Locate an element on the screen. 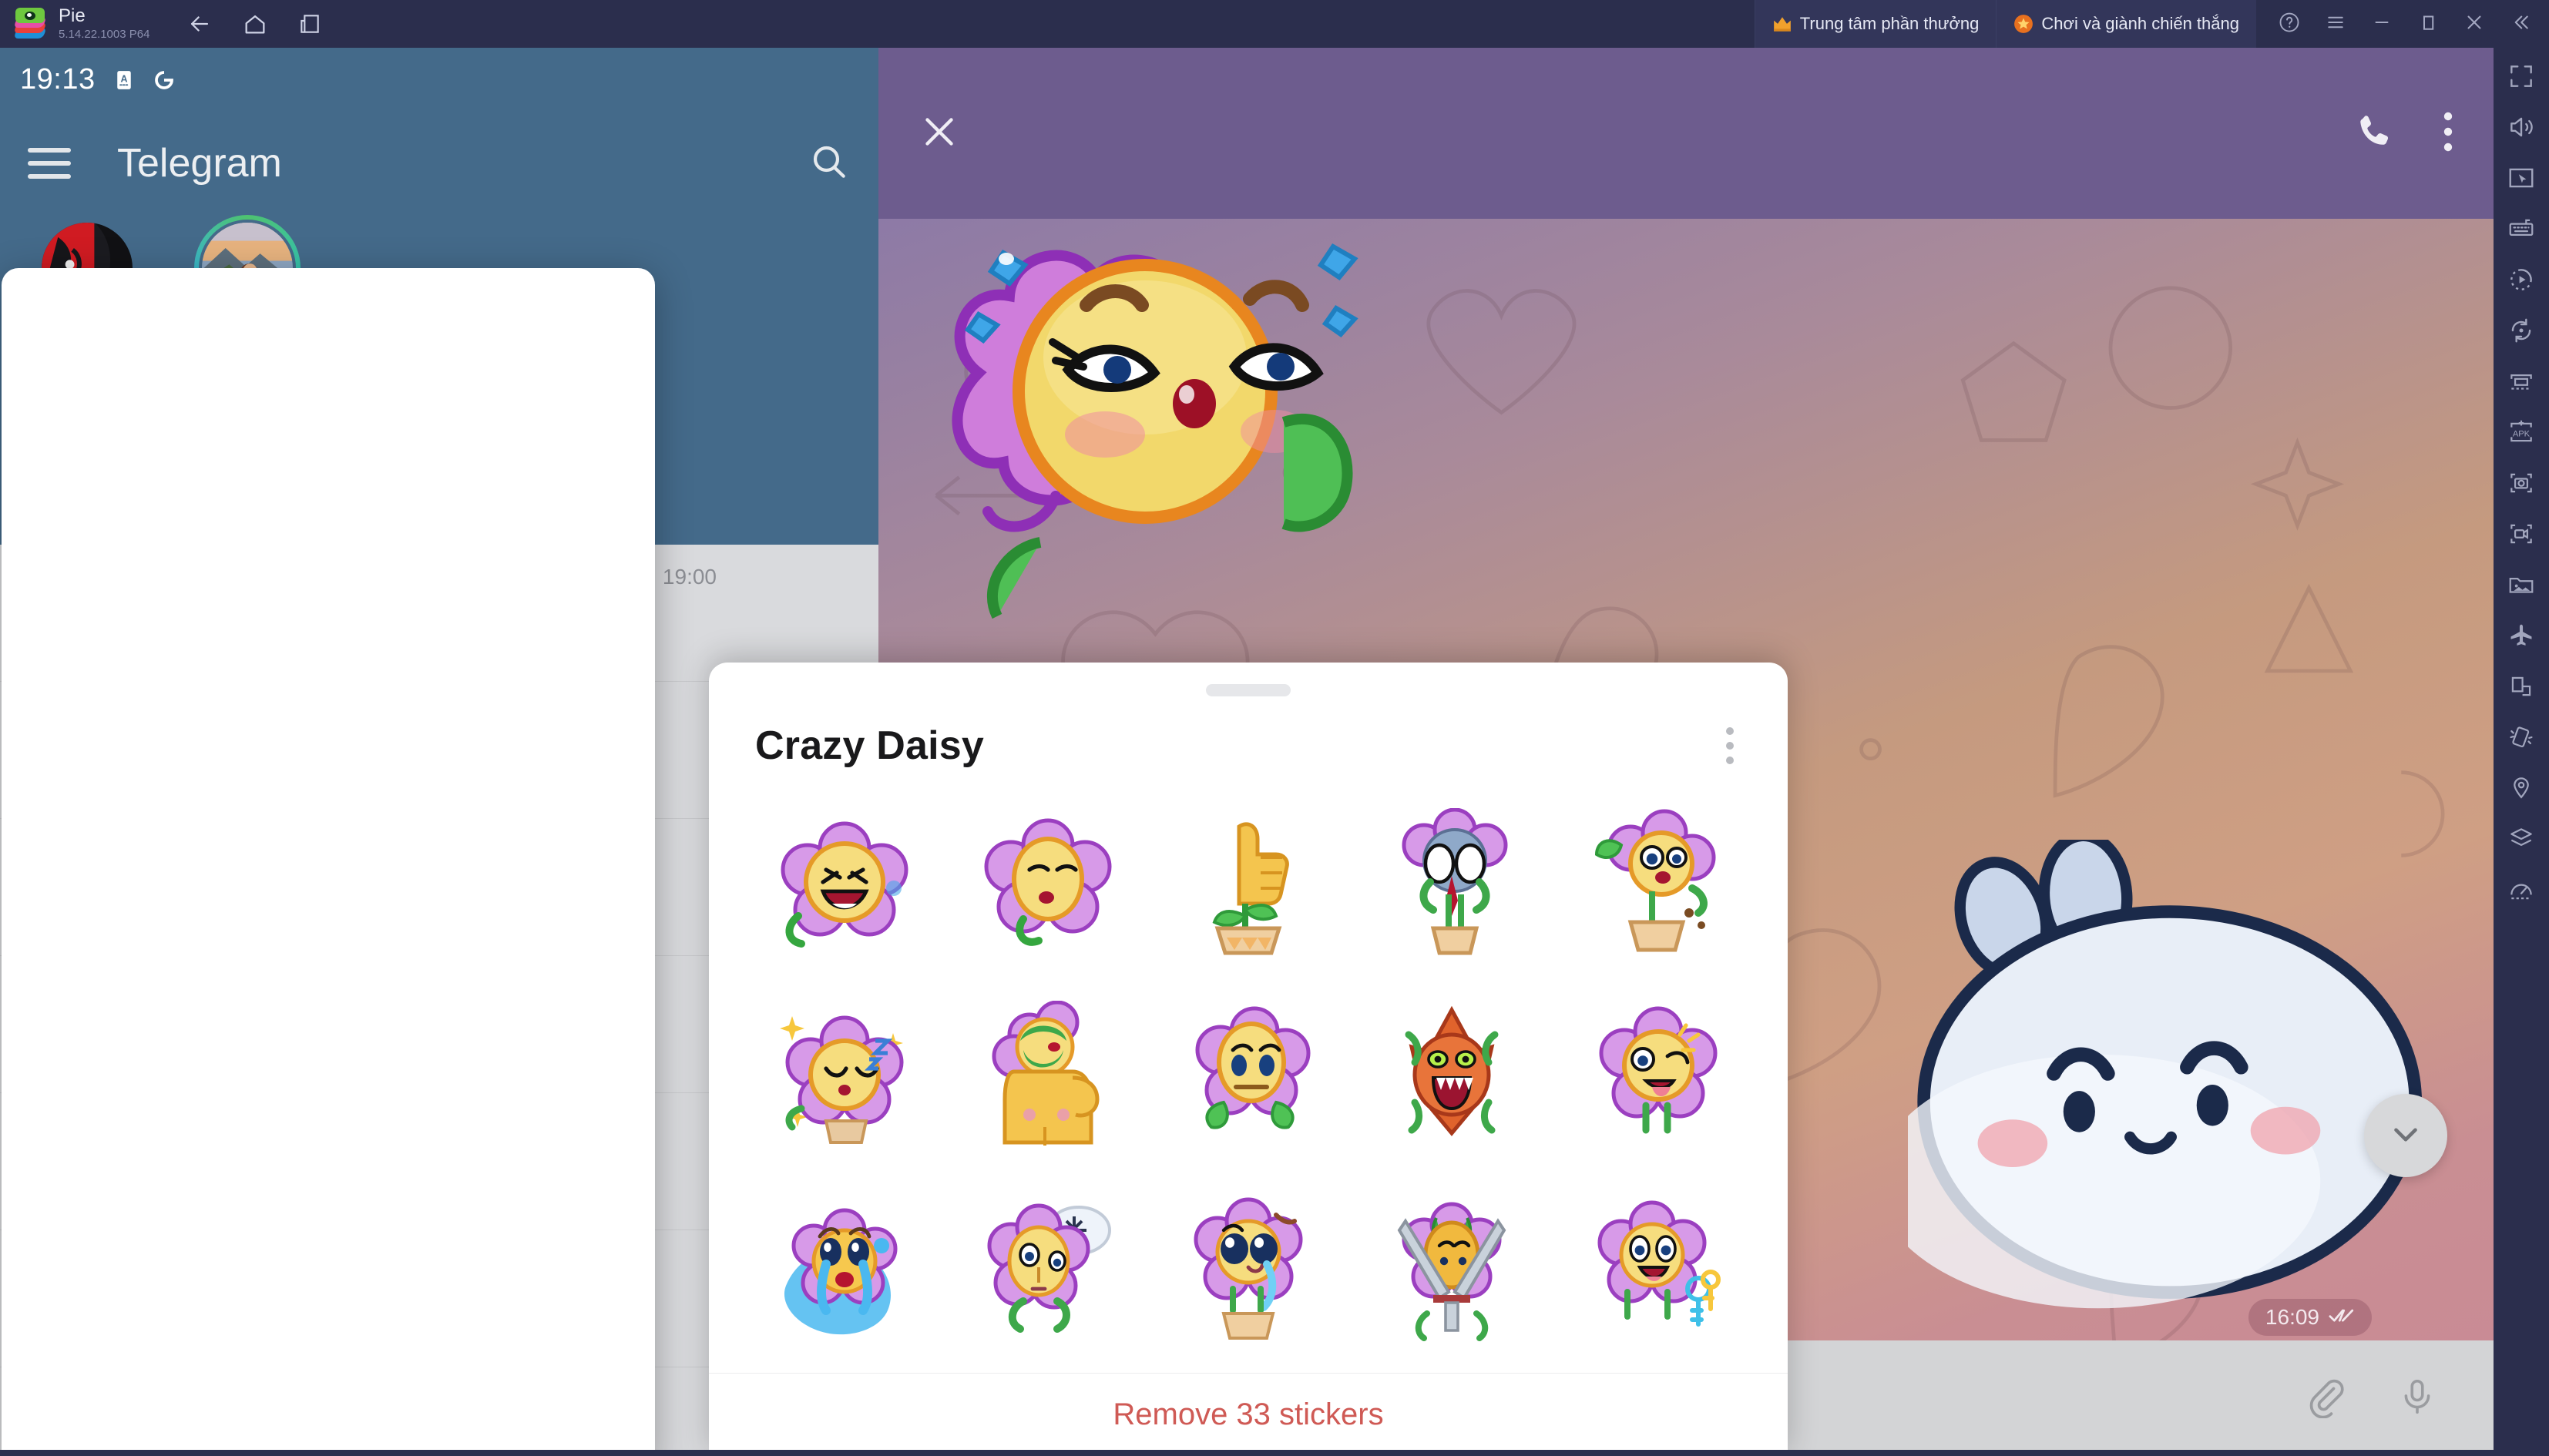 This screenshot has height=1456, width=2549. remove-stickers-label: Remove 33 stickers is located at coordinates (1248, 1414).